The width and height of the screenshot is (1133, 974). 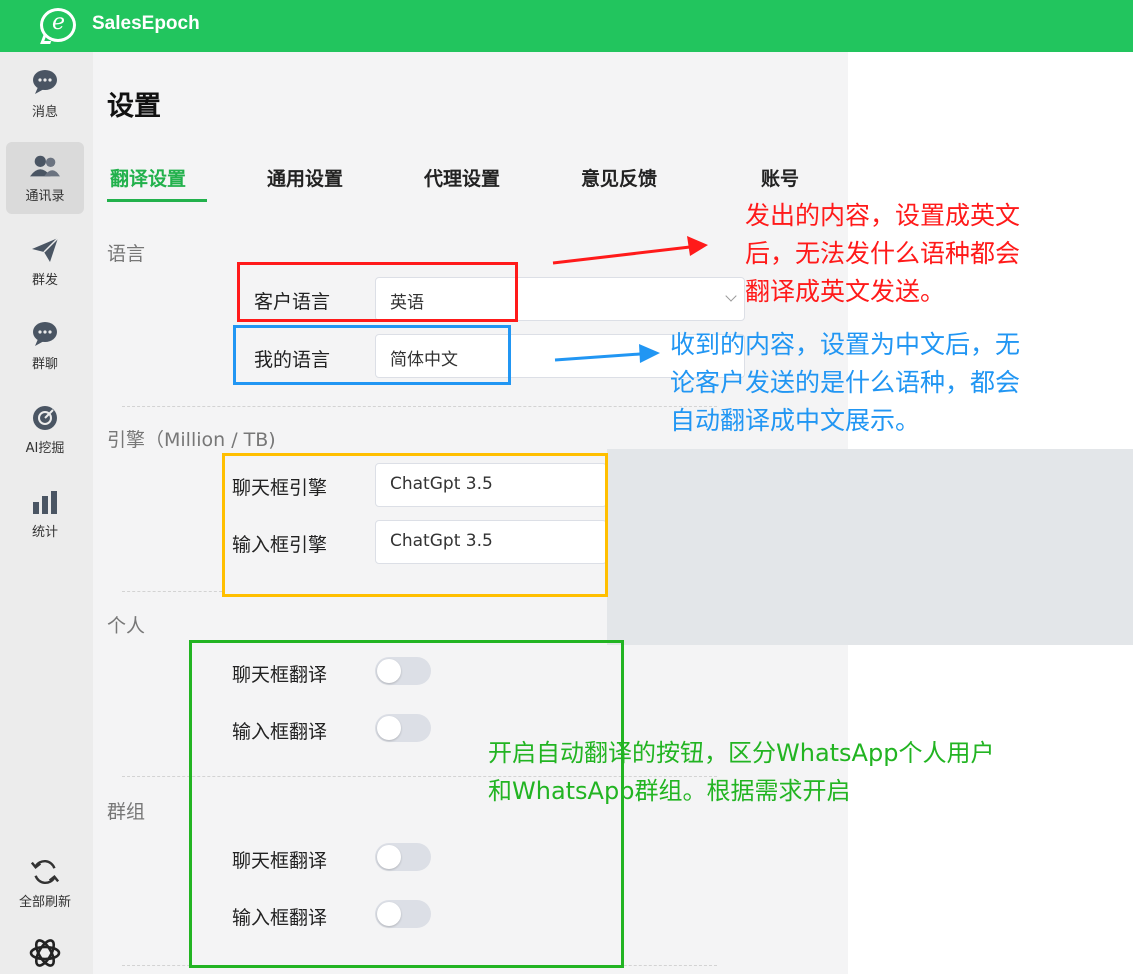 I want to click on language-section-title: 语言, so click(x=126, y=254).